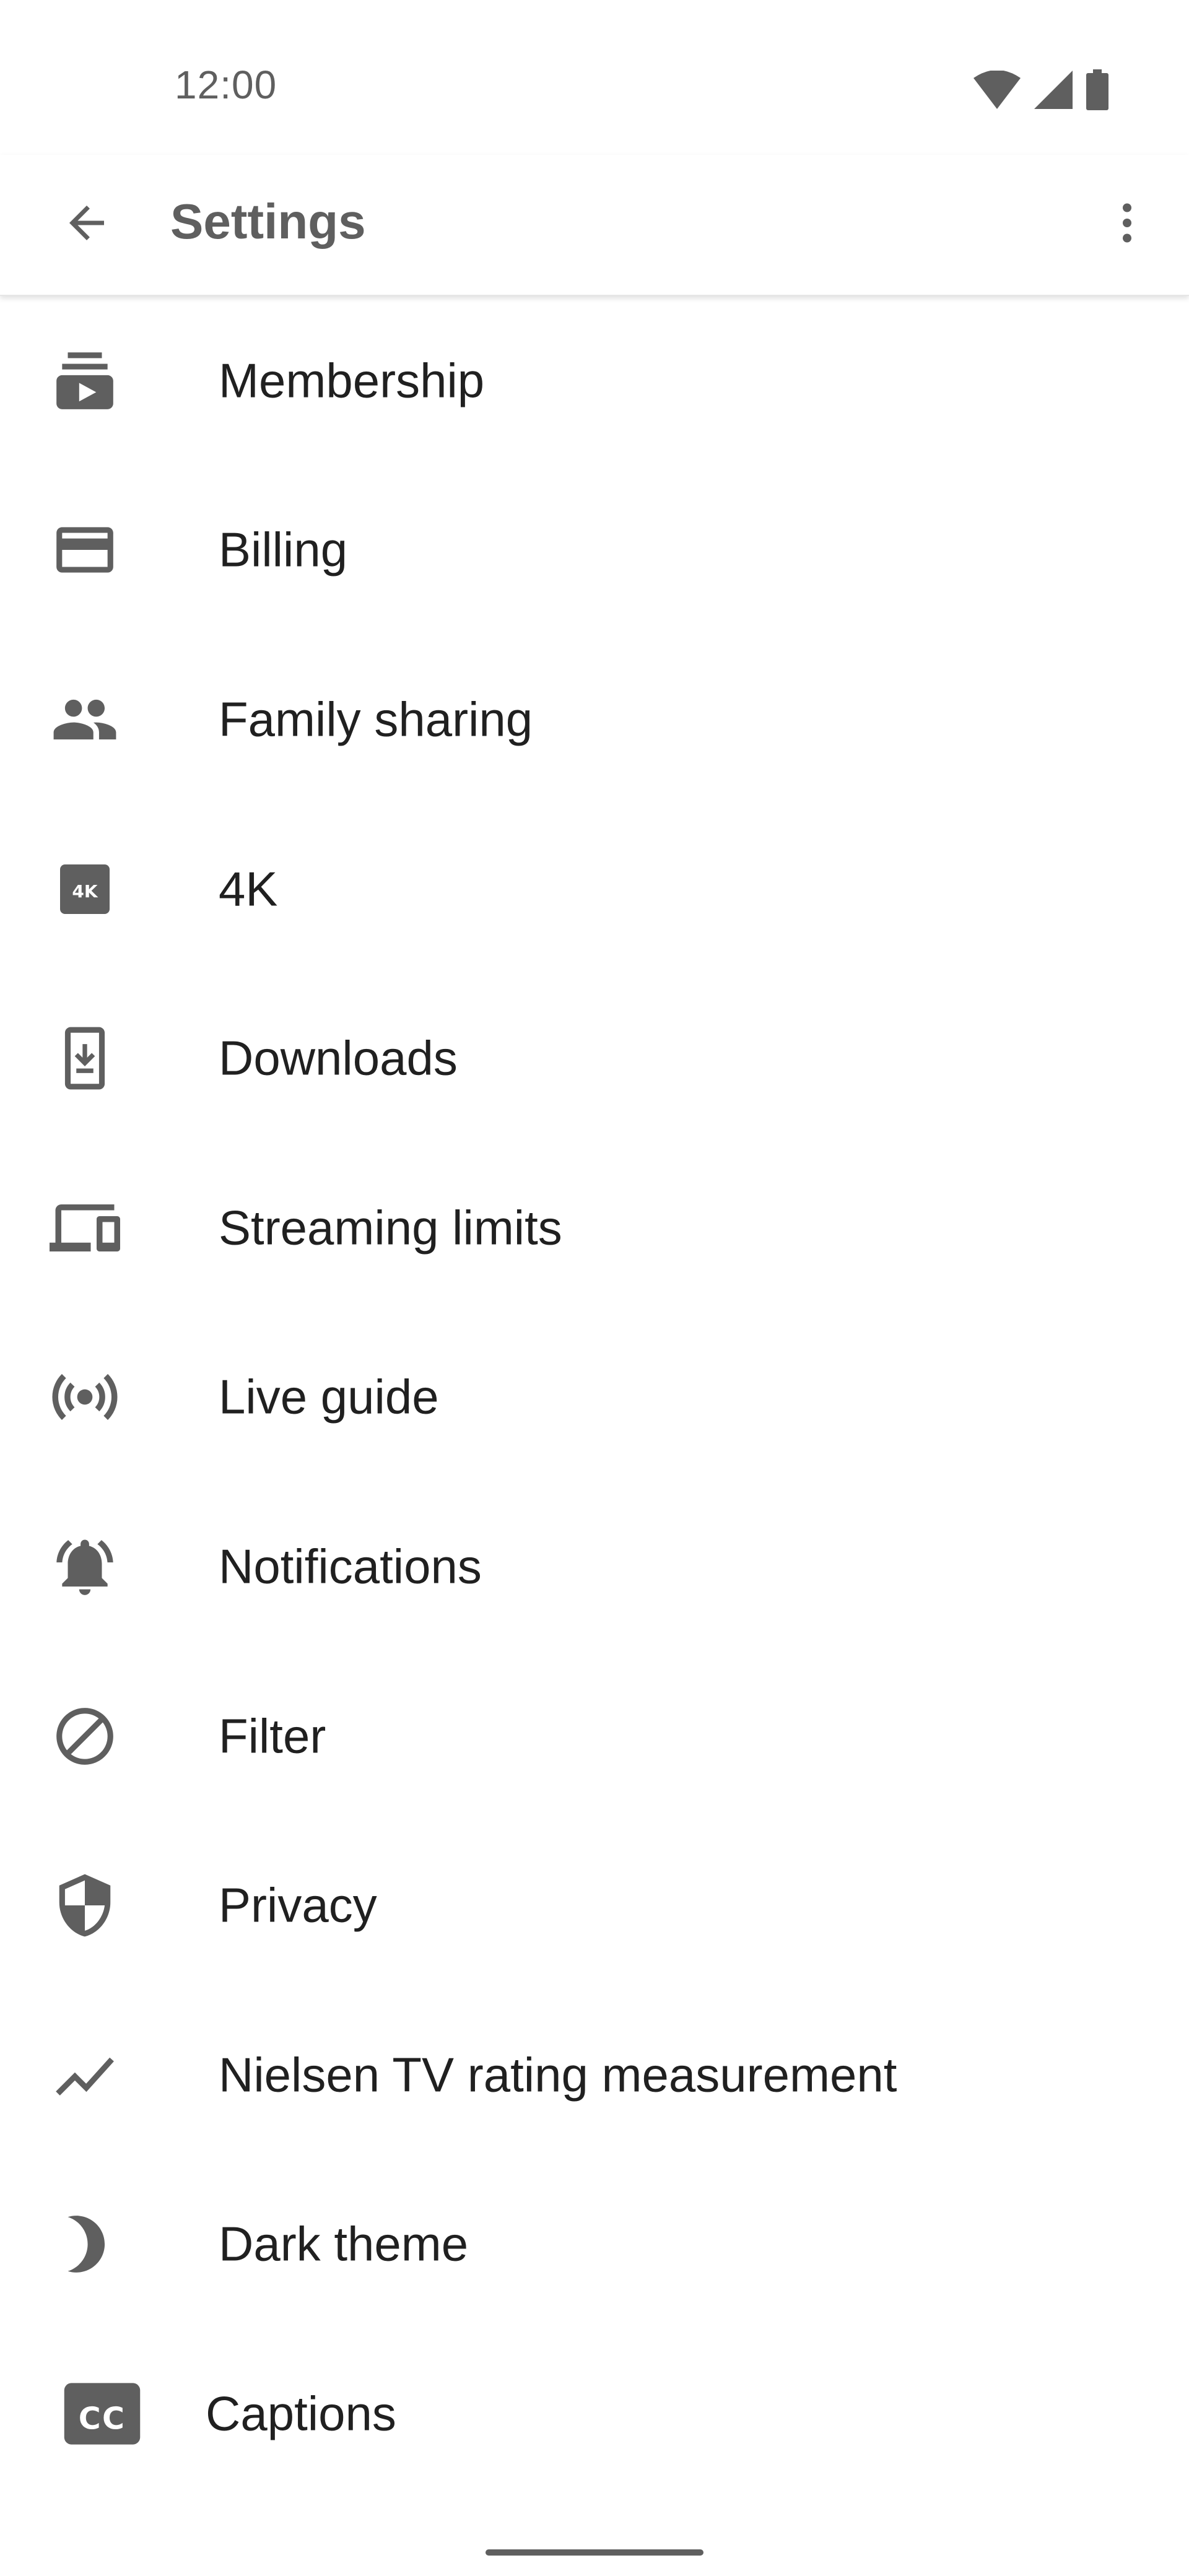 This screenshot has width=1189, height=2576. I want to click on settings-item-label: Membership, so click(352, 380).